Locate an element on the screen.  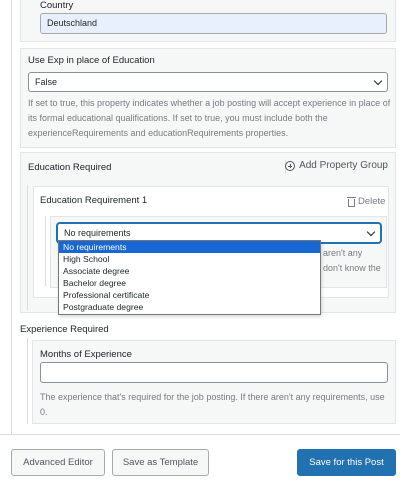
add-property-group-button: Add Property Group is located at coordinates (336, 165).